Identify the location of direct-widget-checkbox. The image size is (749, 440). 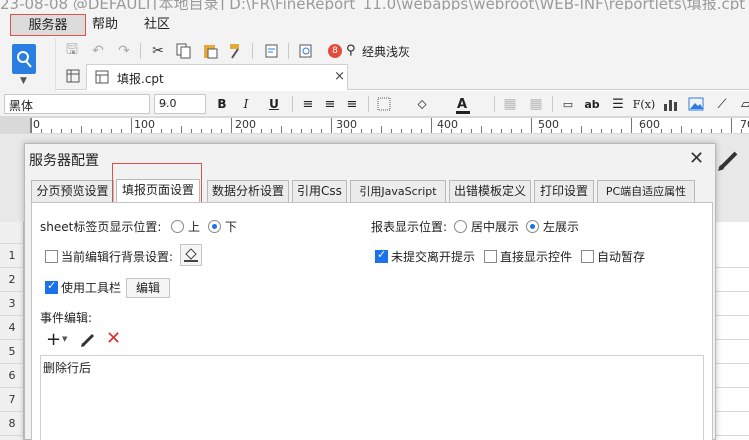
(490, 256).